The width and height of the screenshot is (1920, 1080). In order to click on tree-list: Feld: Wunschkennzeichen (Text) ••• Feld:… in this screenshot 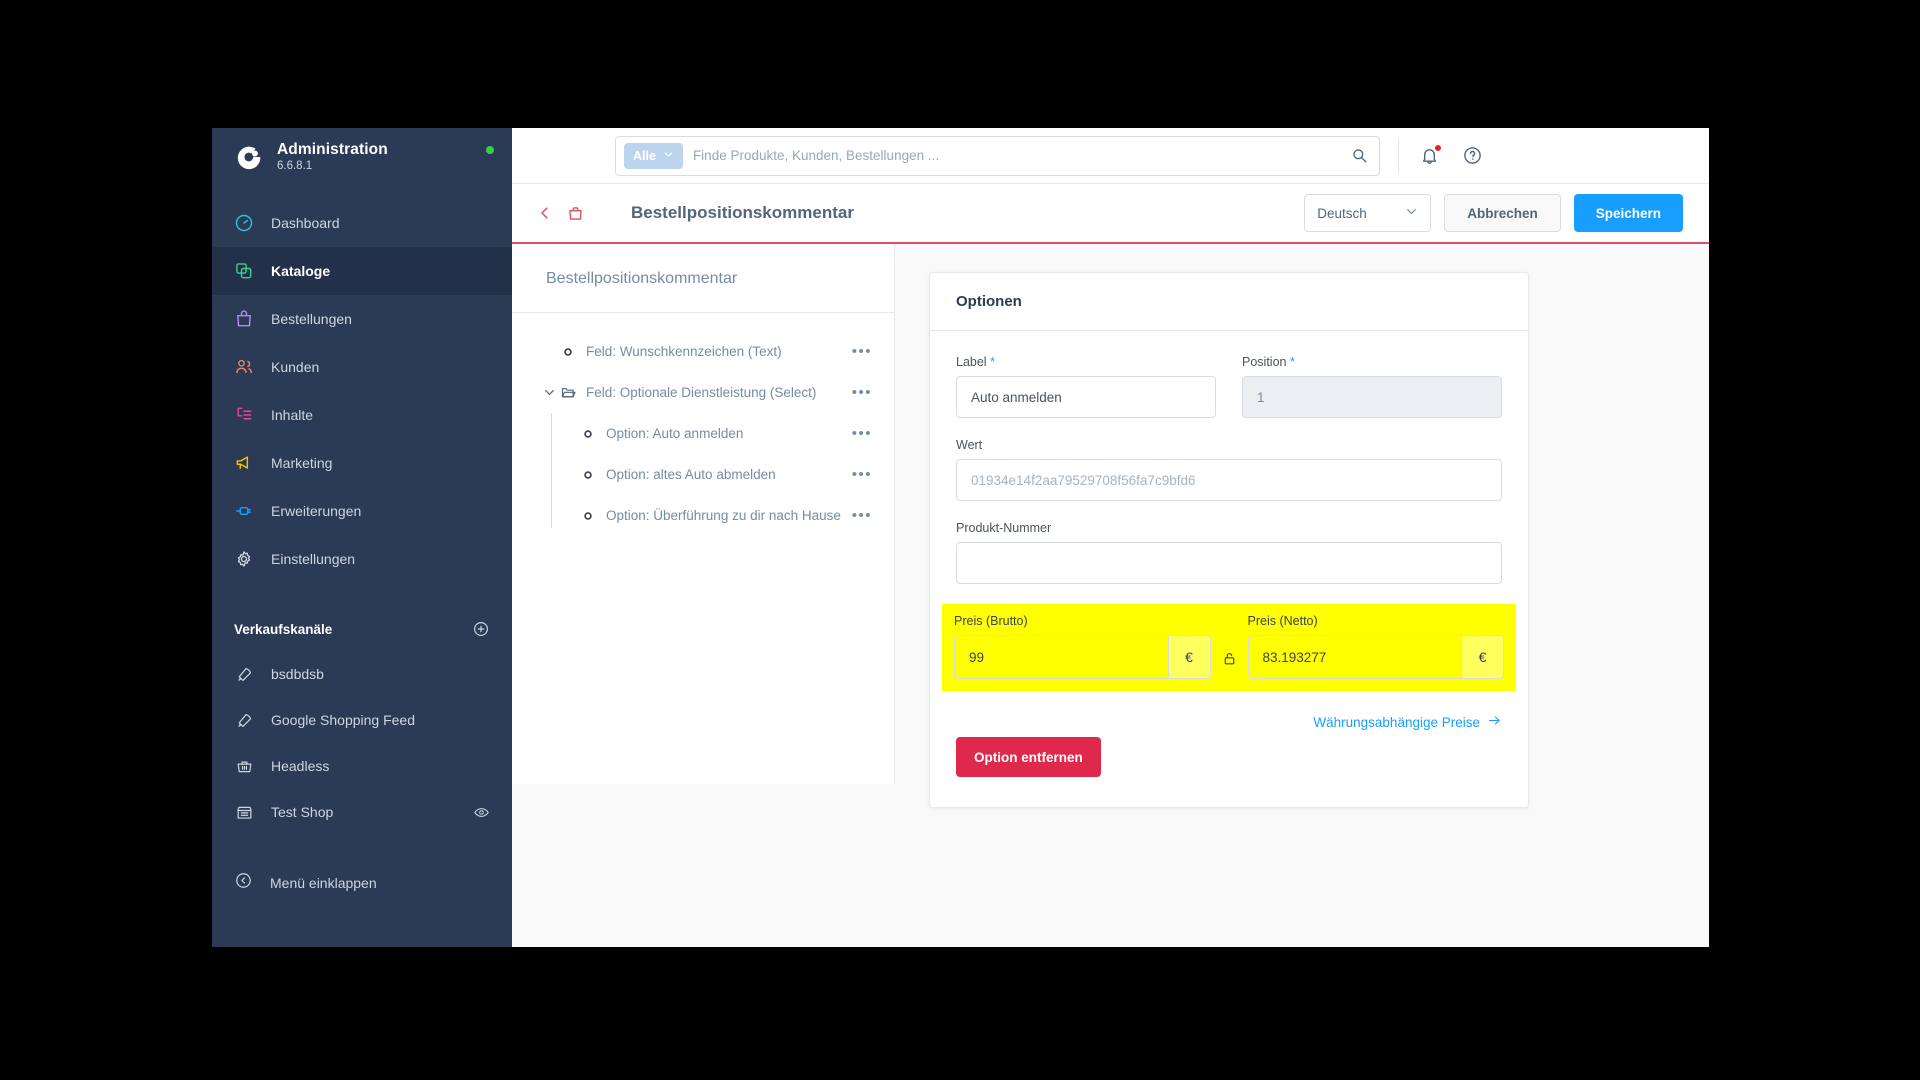, I will do `click(703, 424)`.